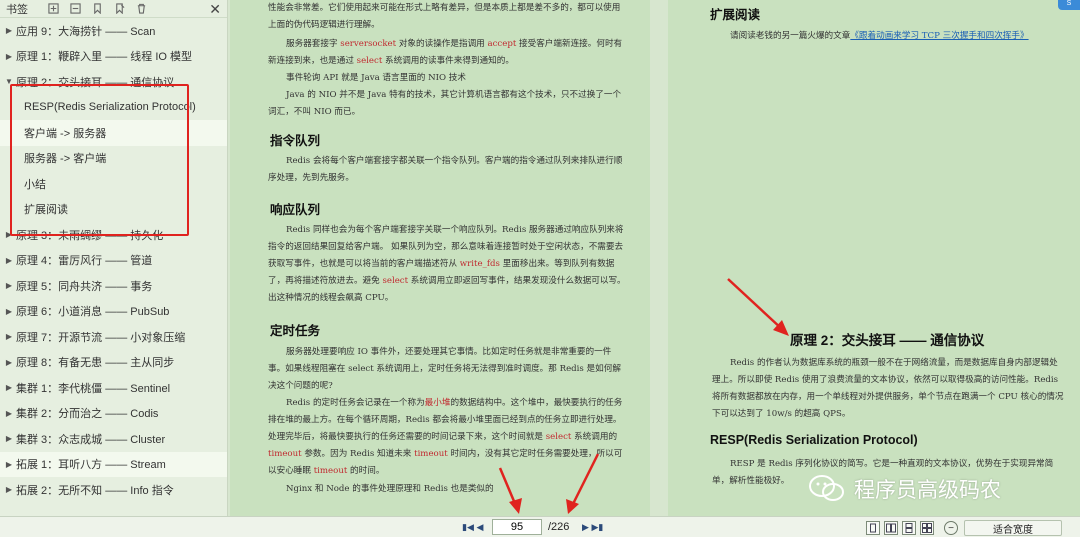 This screenshot has width=1080, height=537. What do you see at coordinates (826, 488) in the screenshot?
I see `wechat-icon` at bounding box center [826, 488].